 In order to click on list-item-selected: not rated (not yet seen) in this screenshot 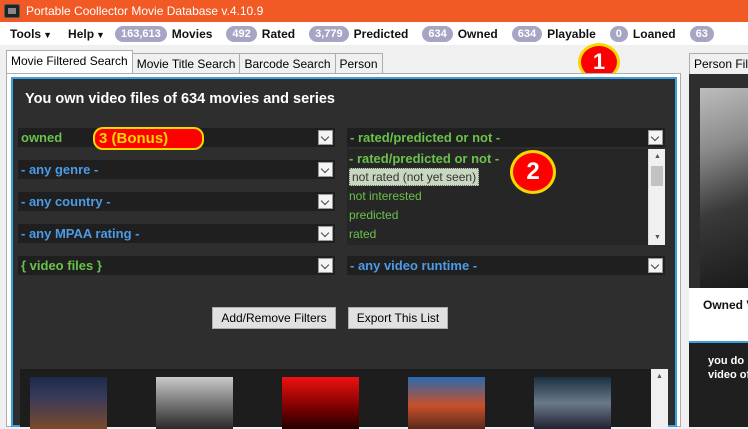, I will do `click(506, 177)`.